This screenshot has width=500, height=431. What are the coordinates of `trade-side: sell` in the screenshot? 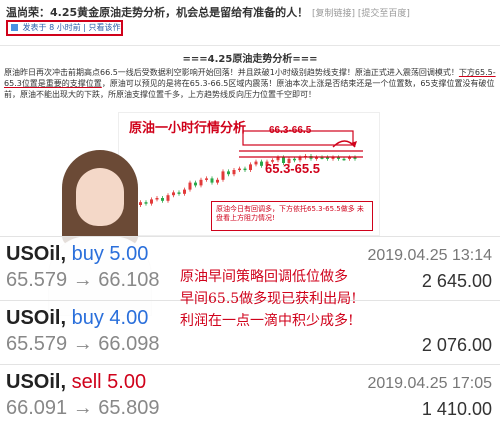 It's located at (86, 382).